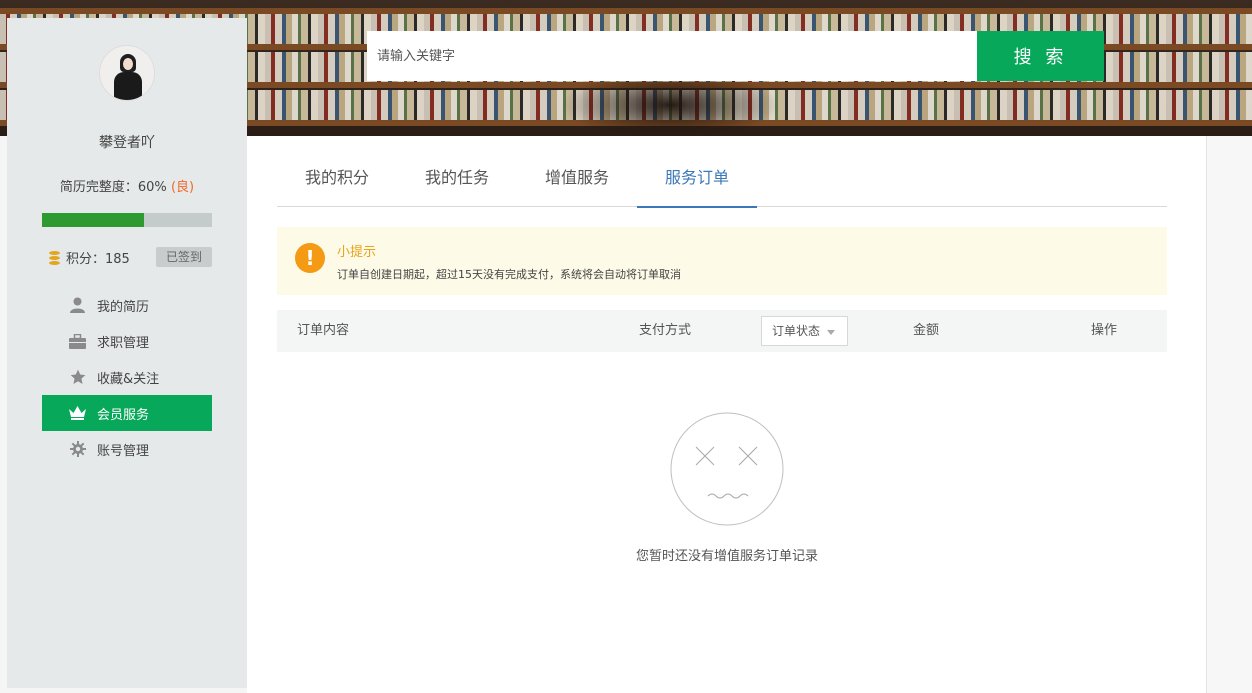  I want to click on sidebar-item-resume: 我的简历, so click(127, 305).